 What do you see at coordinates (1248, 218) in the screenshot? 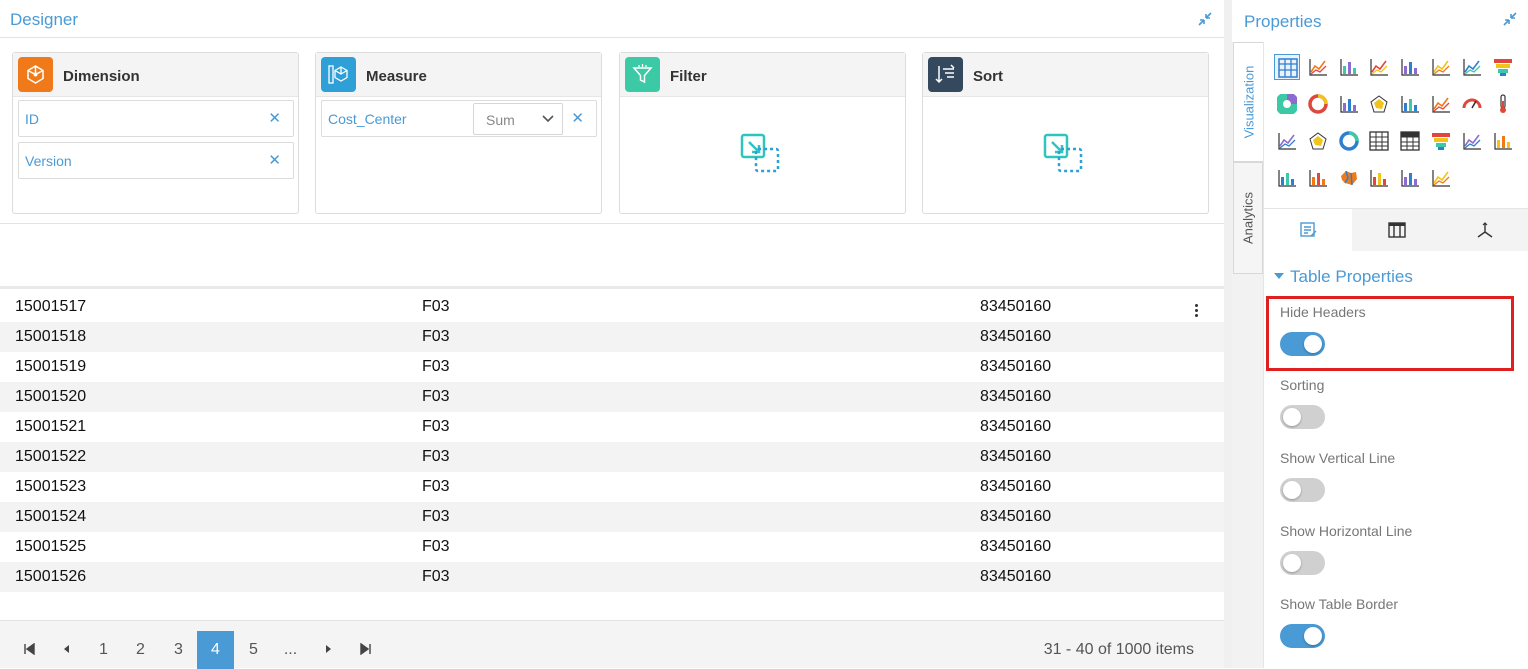
I see `tab-analytics: Analytics` at bounding box center [1248, 218].